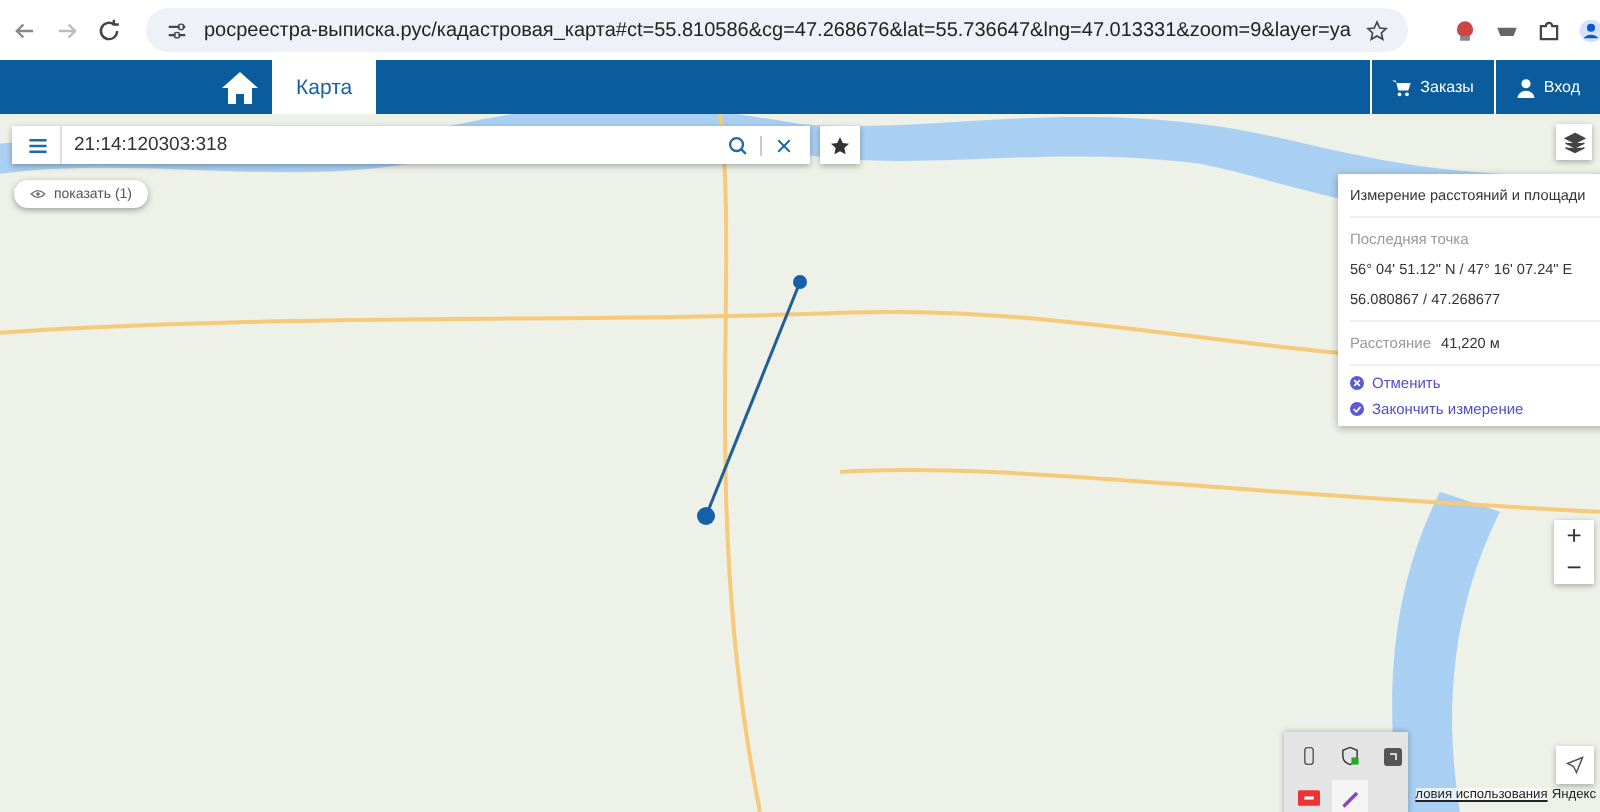 The width and height of the screenshot is (1600, 812). I want to click on profile-icon, so click(1589, 30).